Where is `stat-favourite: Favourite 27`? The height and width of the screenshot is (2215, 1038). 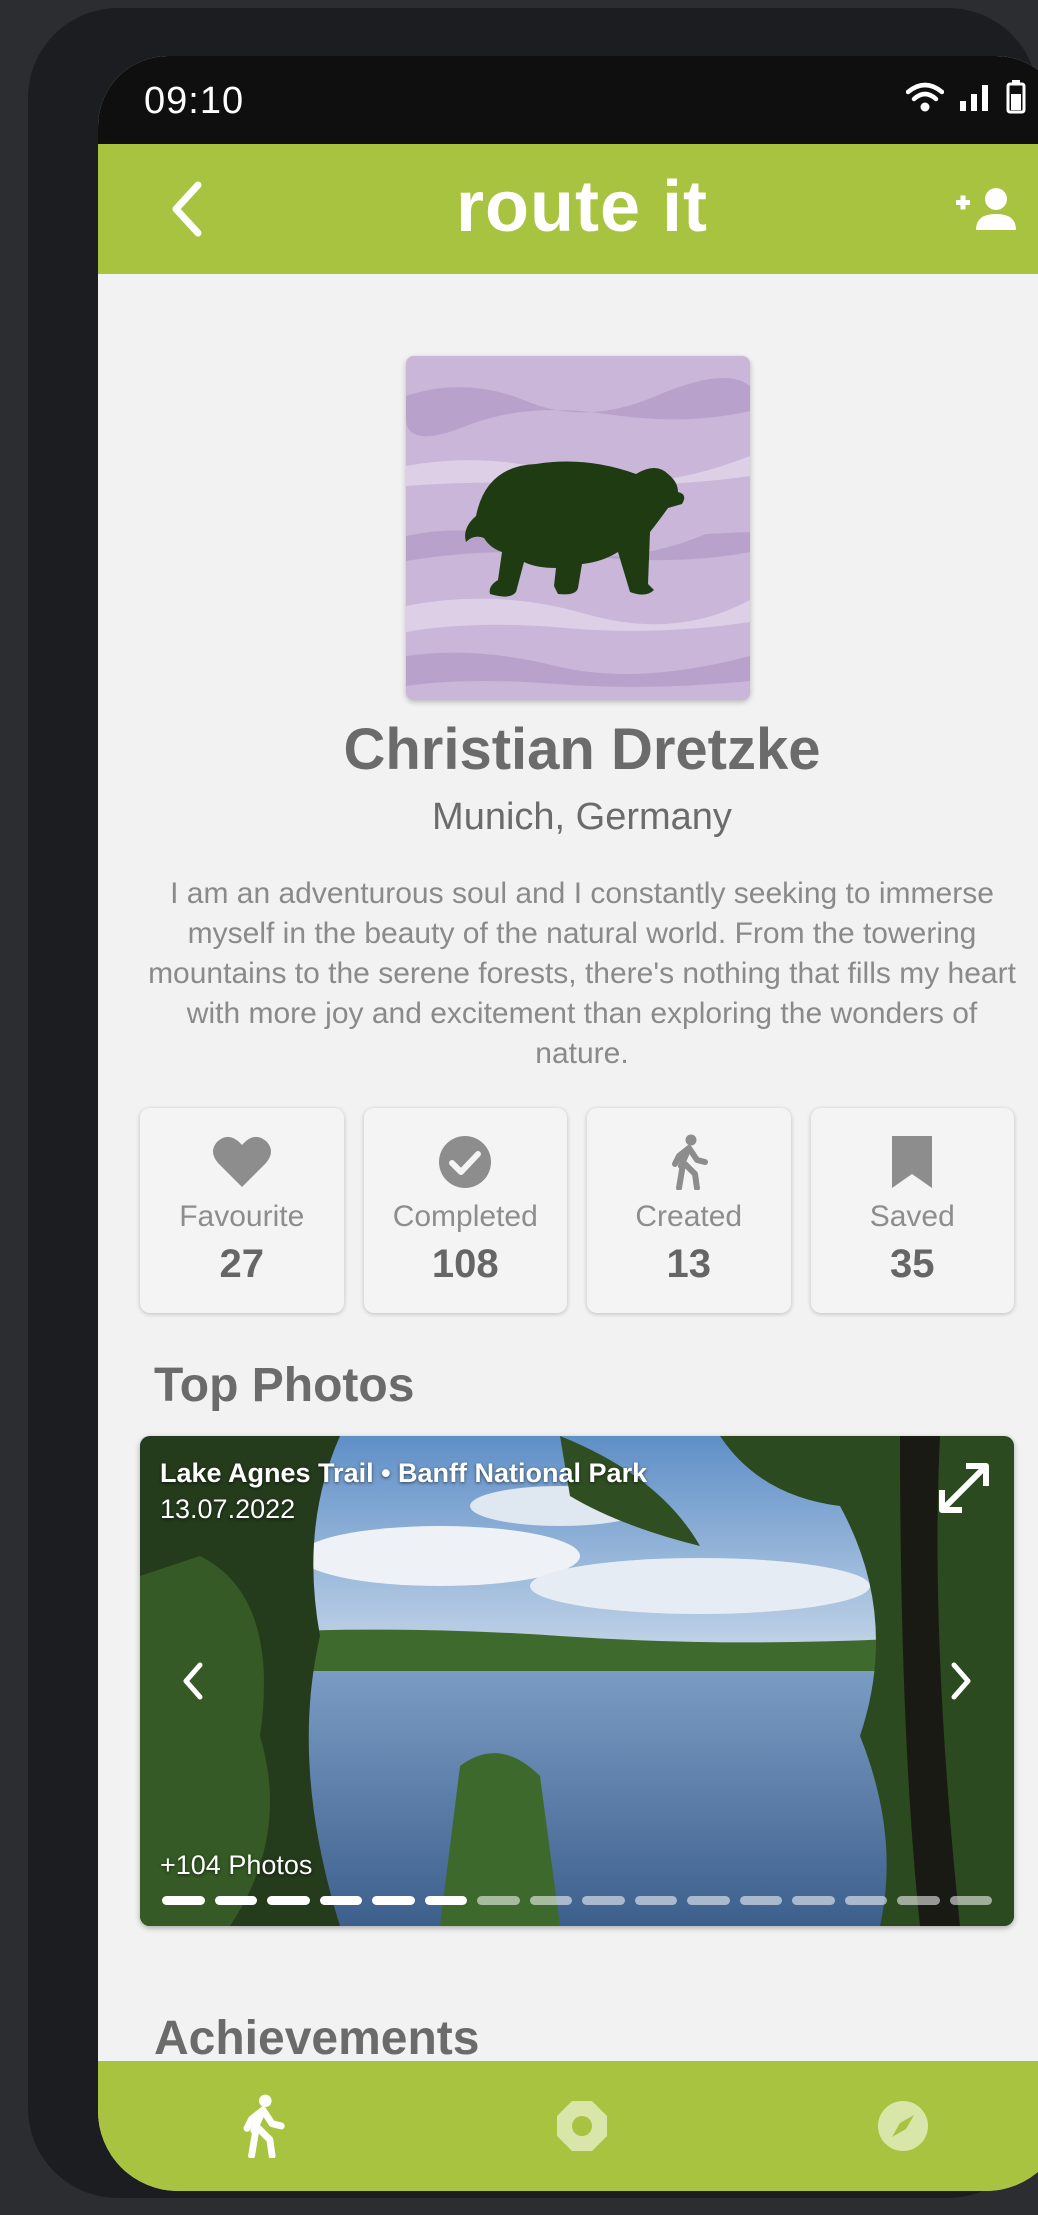
stat-favourite: Favourite 27 is located at coordinates (242, 1210).